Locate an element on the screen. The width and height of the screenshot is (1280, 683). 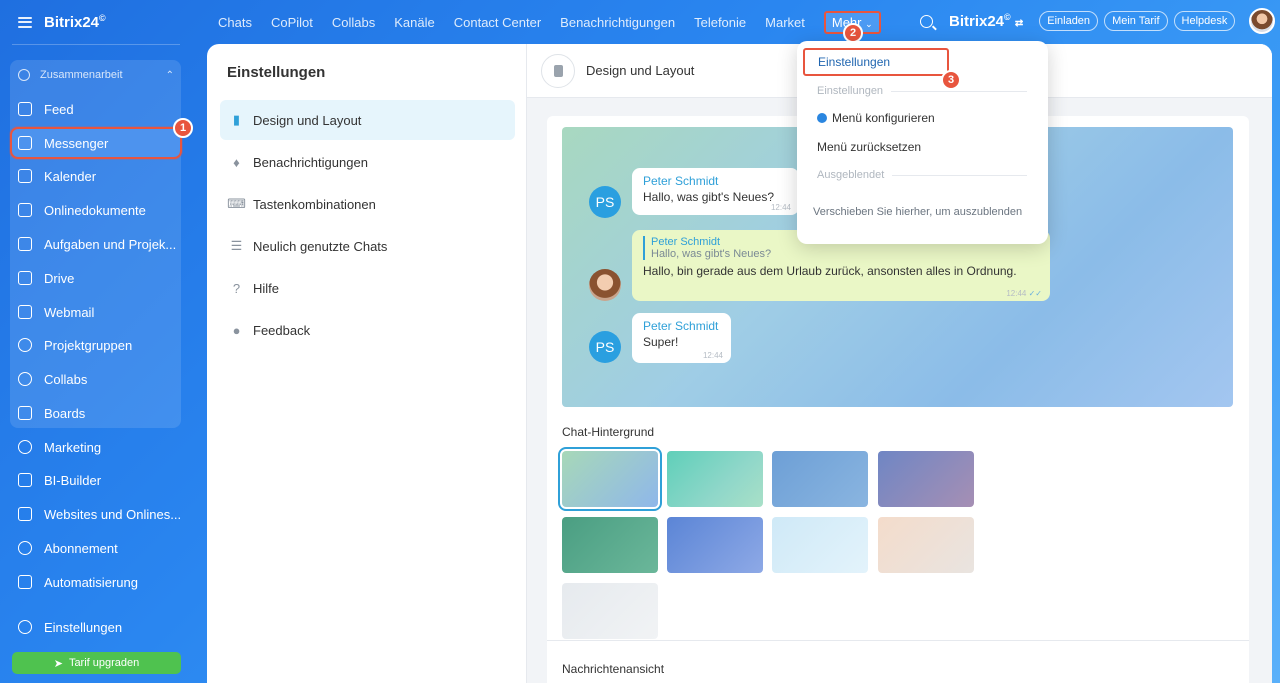
sidebar-item-einstellungen: Einstellungen is located at coordinates (96, 627).